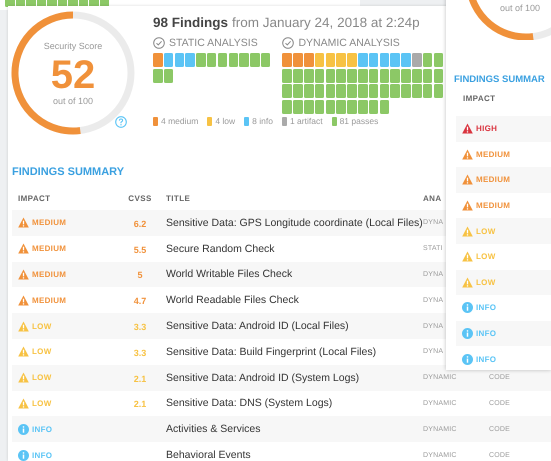 The image size is (551, 461). What do you see at coordinates (499, 80) in the screenshot?
I see `section-title: FINDINGS SUMMAR` at bounding box center [499, 80].